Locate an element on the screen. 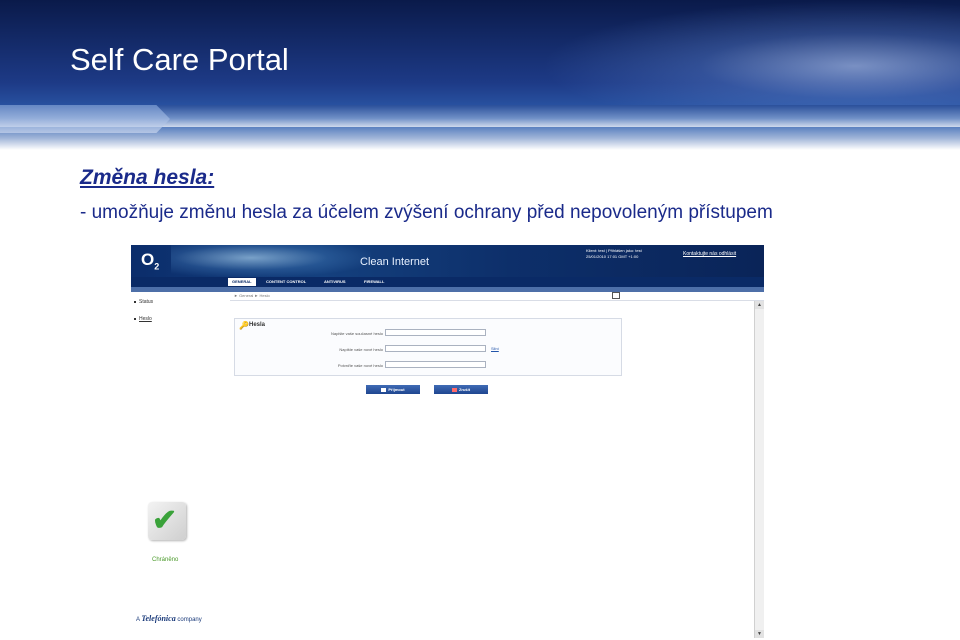  section-heading: Změna hesla: is located at coordinates (147, 177).